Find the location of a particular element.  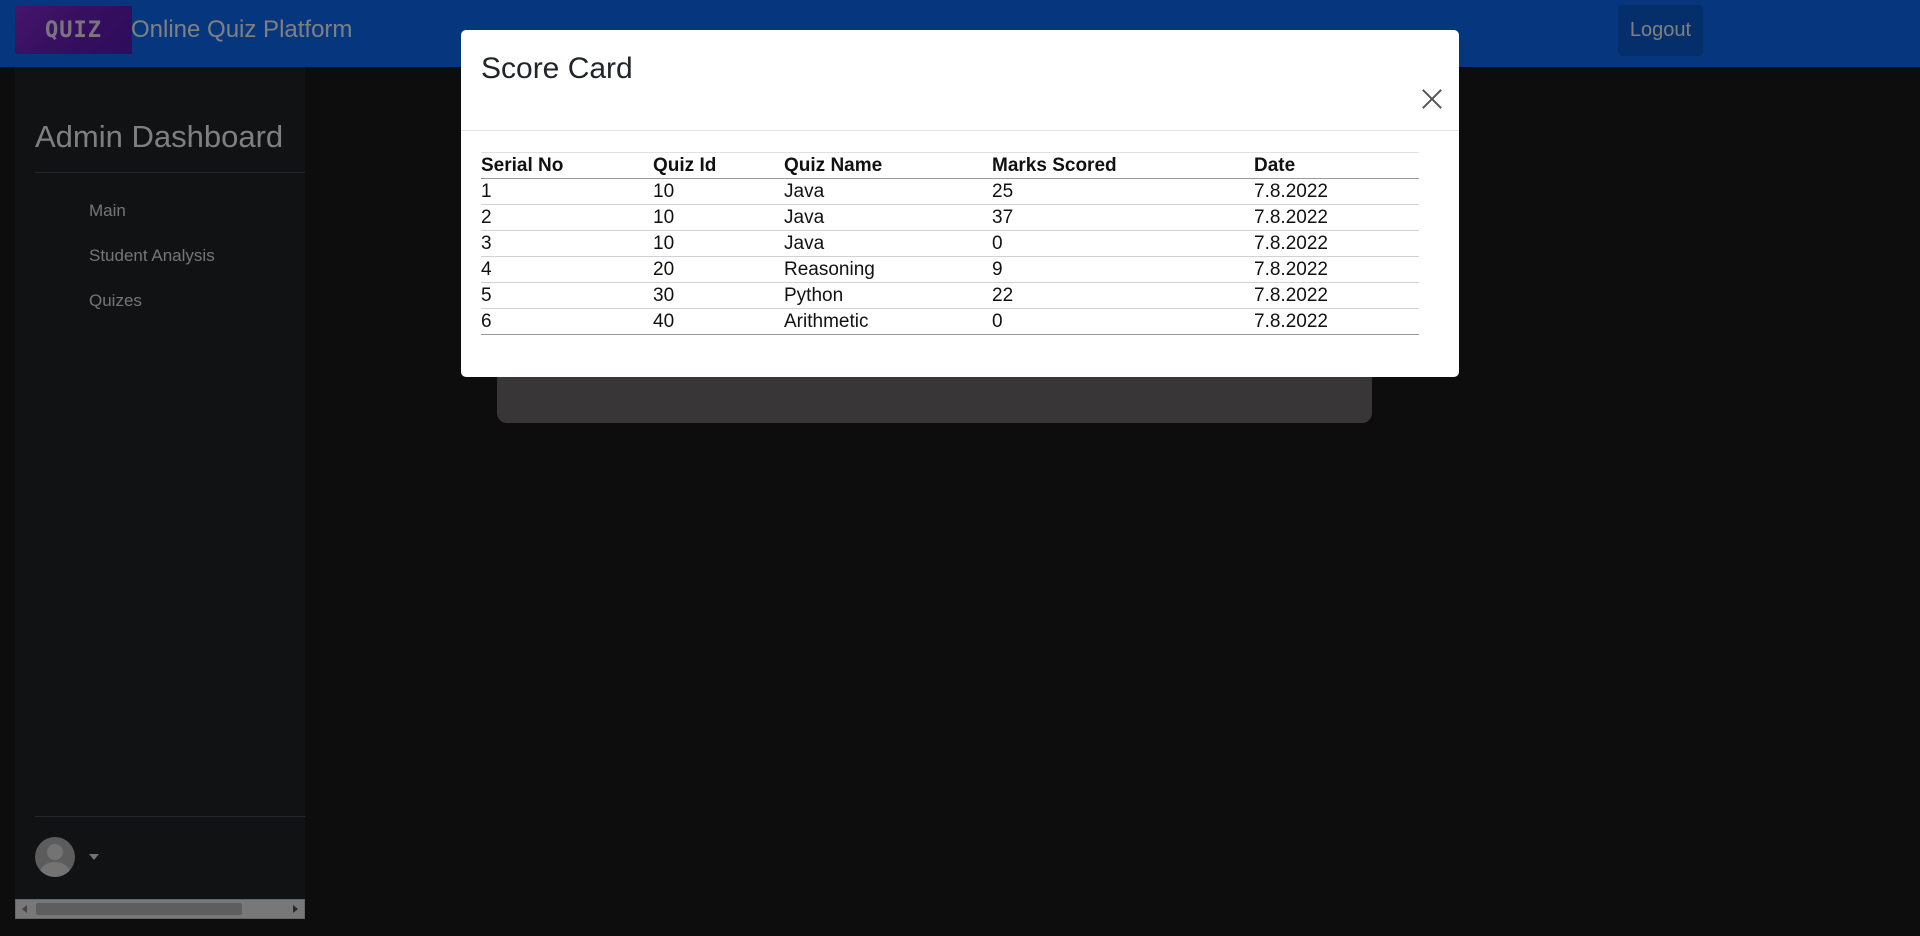

table-cell: 2 is located at coordinates (567, 217).